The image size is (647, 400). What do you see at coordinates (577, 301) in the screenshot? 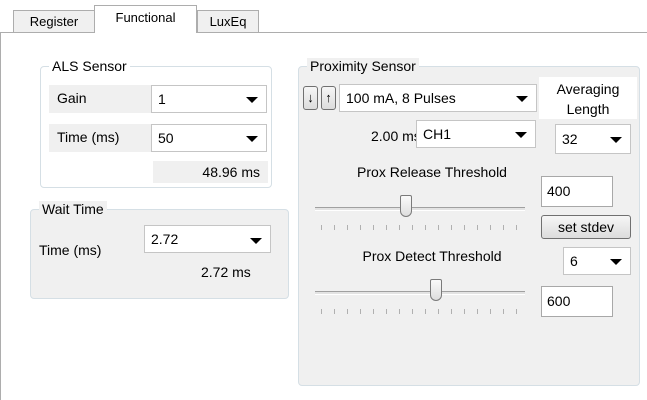
I see `detect-threshold-input: 600` at bounding box center [577, 301].